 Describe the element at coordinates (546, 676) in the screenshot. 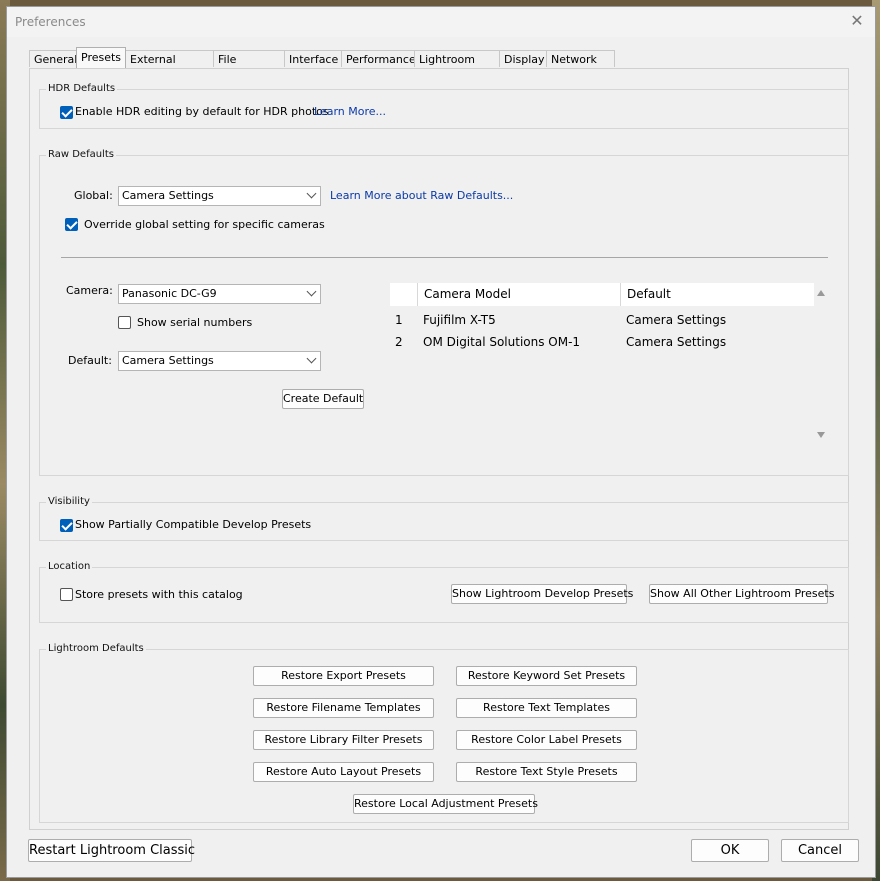

I see `restore-keyword-set-presets-button: Restore Keyword Set Presets` at that location.